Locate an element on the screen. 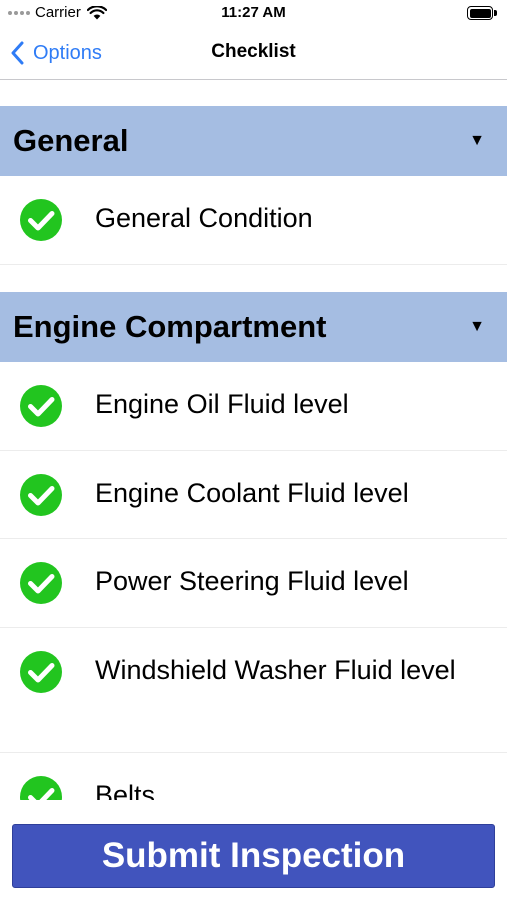 The image size is (507, 900). section-header-engine-compartment: Engine Compartment ▼ is located at coordinates (253, 327).